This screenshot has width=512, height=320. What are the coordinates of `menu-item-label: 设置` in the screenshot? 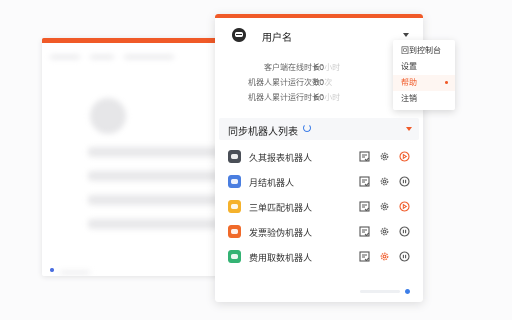 It's located at (409, 66).